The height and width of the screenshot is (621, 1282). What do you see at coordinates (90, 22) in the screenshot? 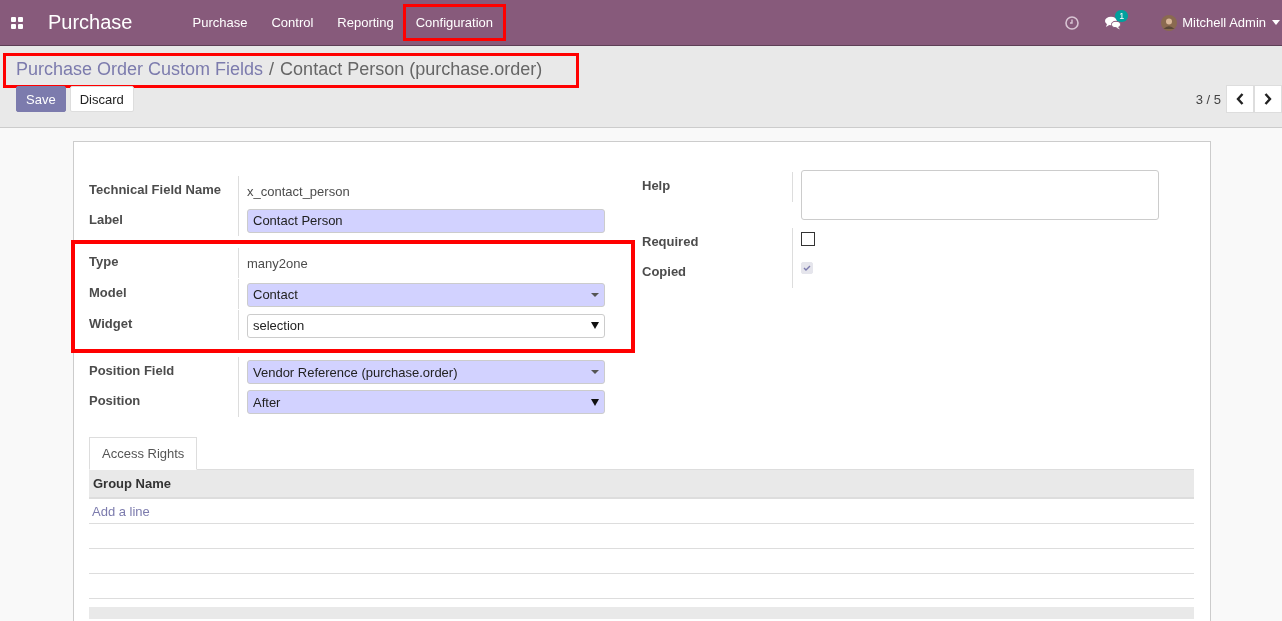
I see `app-title: Purchase` at bounding box center [90, 22].